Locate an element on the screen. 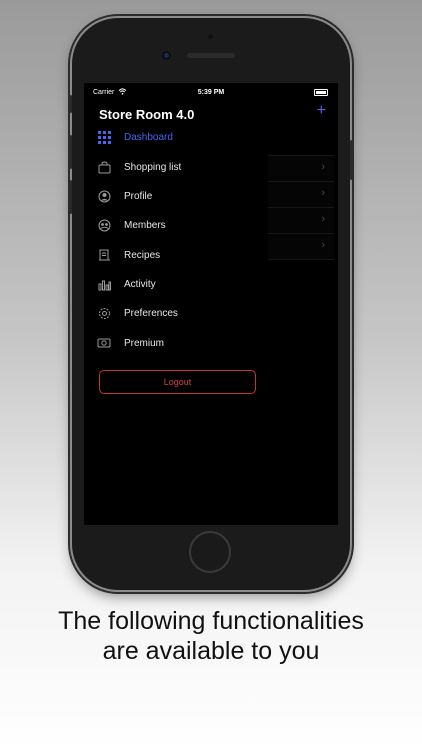 Image resolution: width=422 pixels, height=750 pixels. bag-icon is located at coordinates (104, 167).